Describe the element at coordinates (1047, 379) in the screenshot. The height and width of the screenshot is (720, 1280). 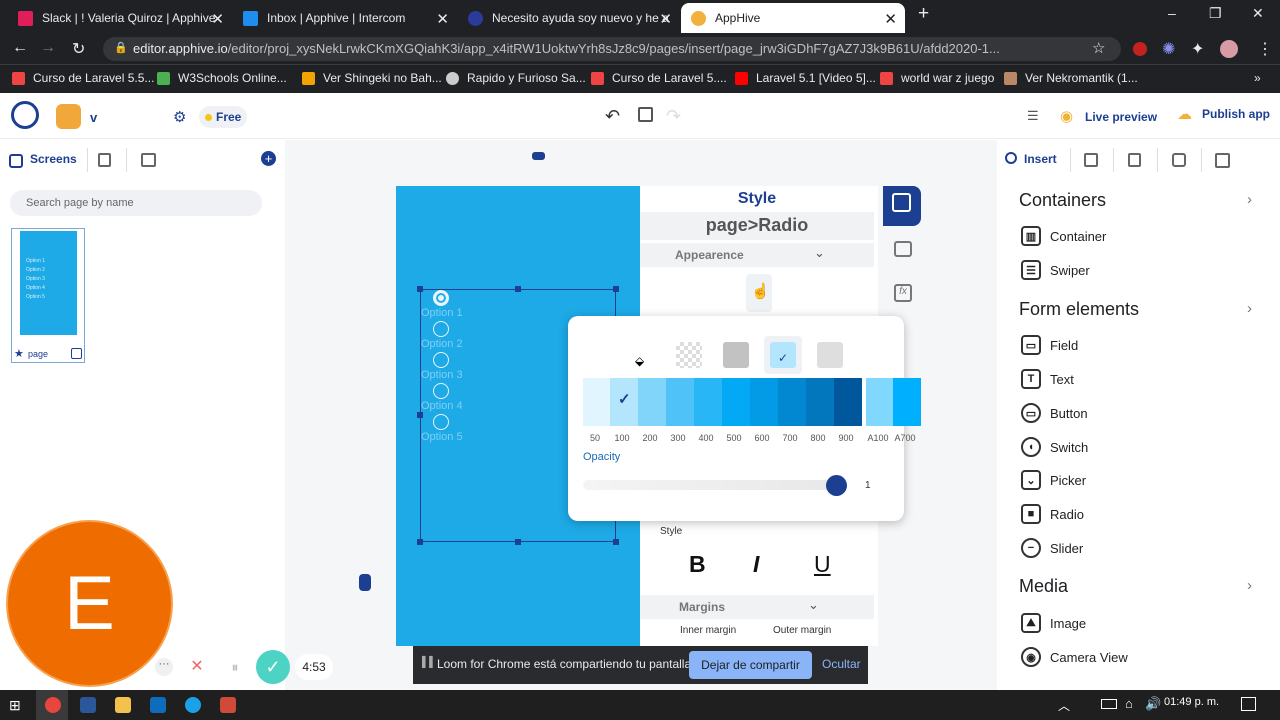
I see `item-text: T Text` at that location.